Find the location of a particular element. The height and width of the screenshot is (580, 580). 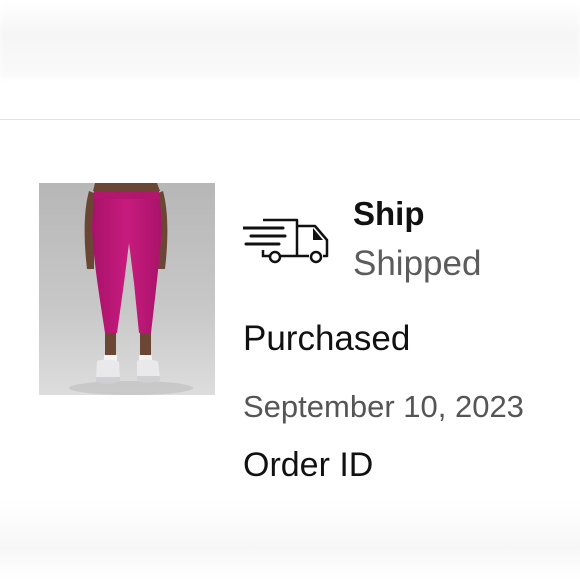

shipping-status: Shipped is located at coordinates (417, 263).